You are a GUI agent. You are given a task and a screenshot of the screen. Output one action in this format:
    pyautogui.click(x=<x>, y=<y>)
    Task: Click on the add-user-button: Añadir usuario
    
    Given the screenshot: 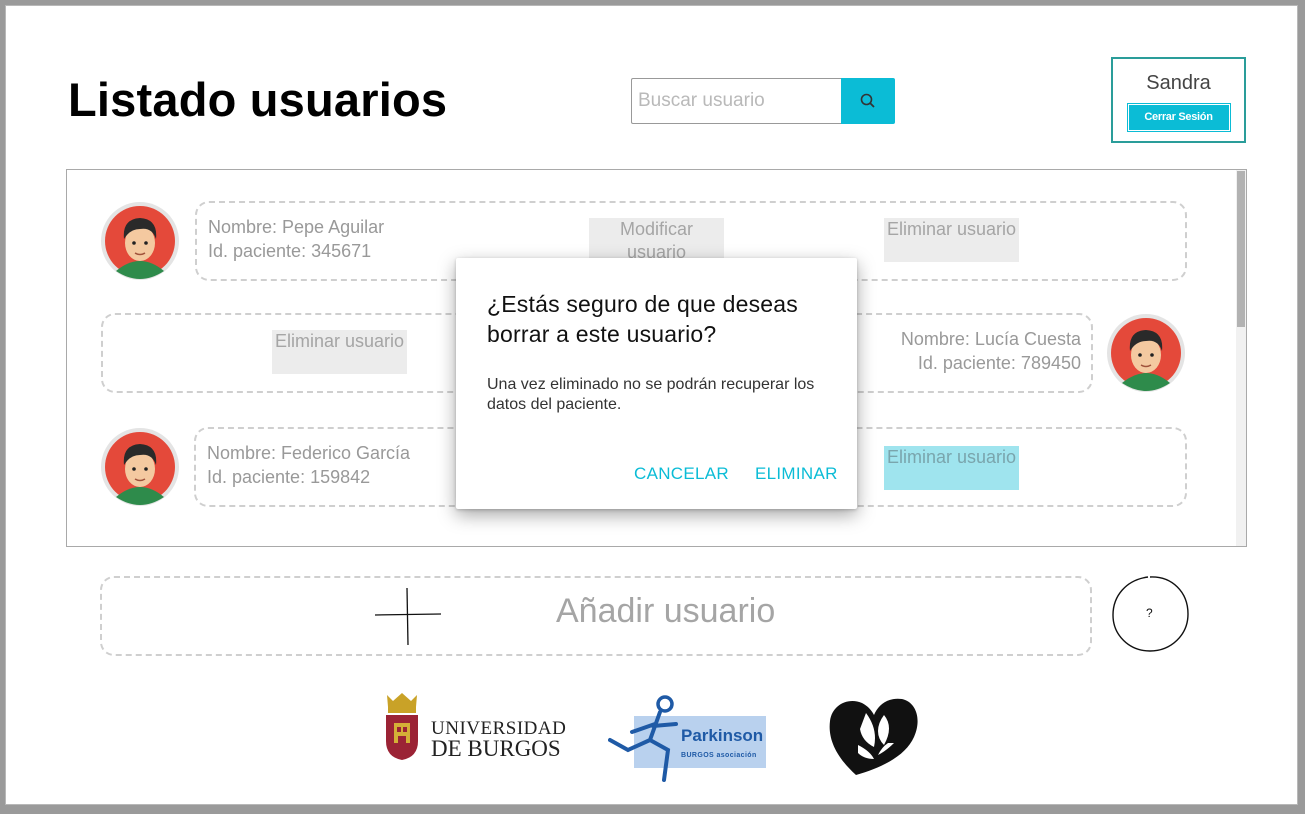 What is the action you would take?
    pyautogui.click(x=596, y=616)
    